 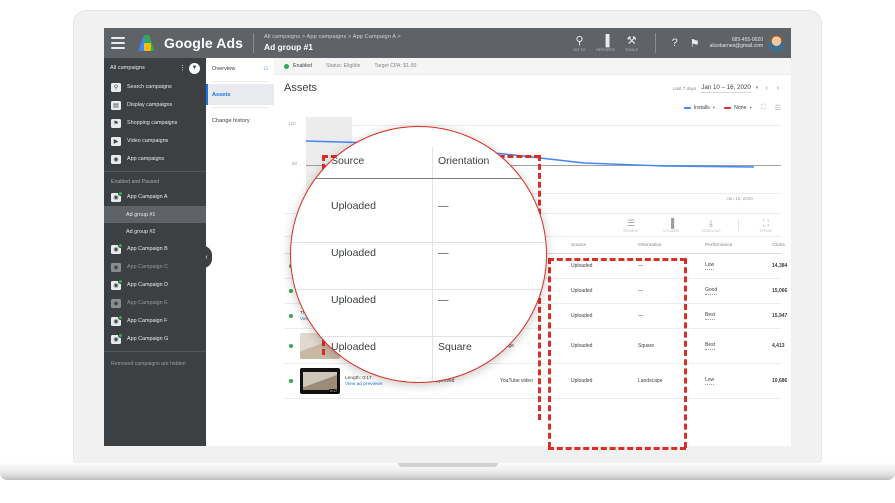 What do you see at coordinates (685, 353) in the screenshot?
I see `callout-line-right` at bounding box center [685, 353].